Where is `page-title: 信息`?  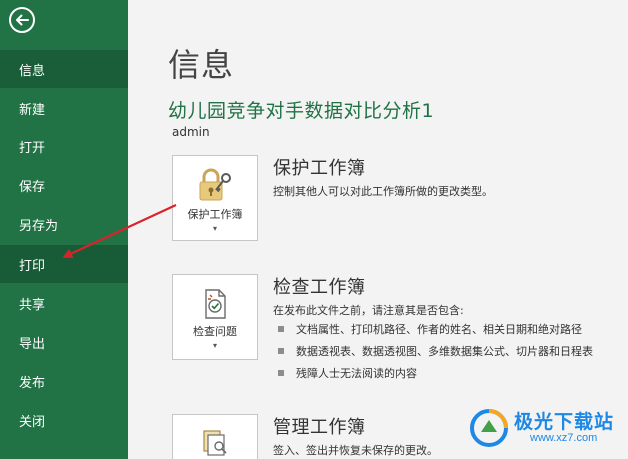
page-title: 信息 is located at coordinates (201, 65).